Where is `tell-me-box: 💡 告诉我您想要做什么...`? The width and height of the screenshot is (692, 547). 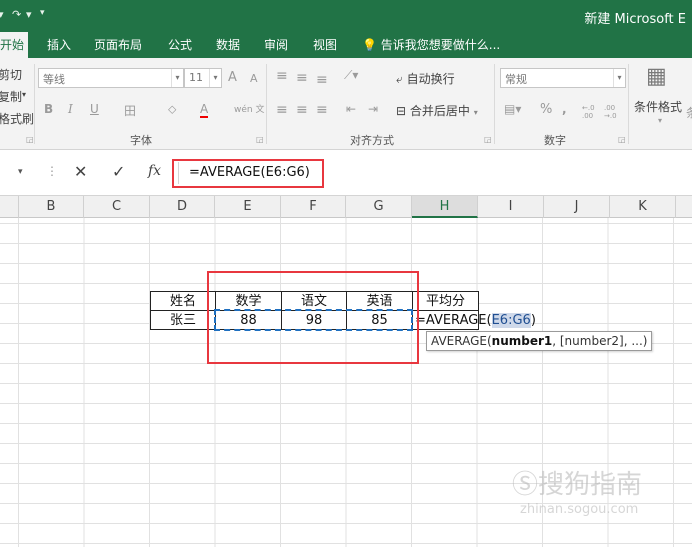 tell-me-box: 💡 告诉我您想要做什么... is located at coordinates (431, 45).